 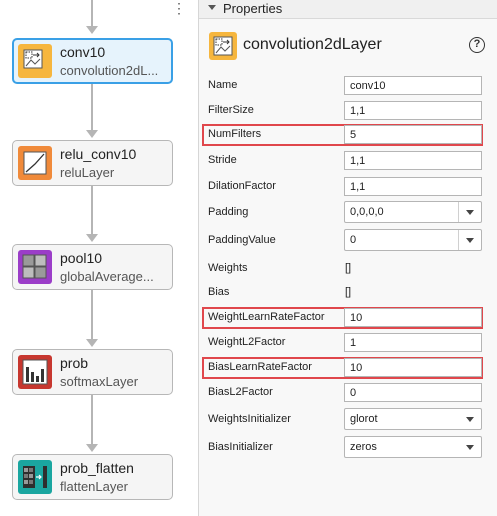 I want to click on property-row-weightl2factor: WeightL2Factor 1, so click(x=348, y=343).